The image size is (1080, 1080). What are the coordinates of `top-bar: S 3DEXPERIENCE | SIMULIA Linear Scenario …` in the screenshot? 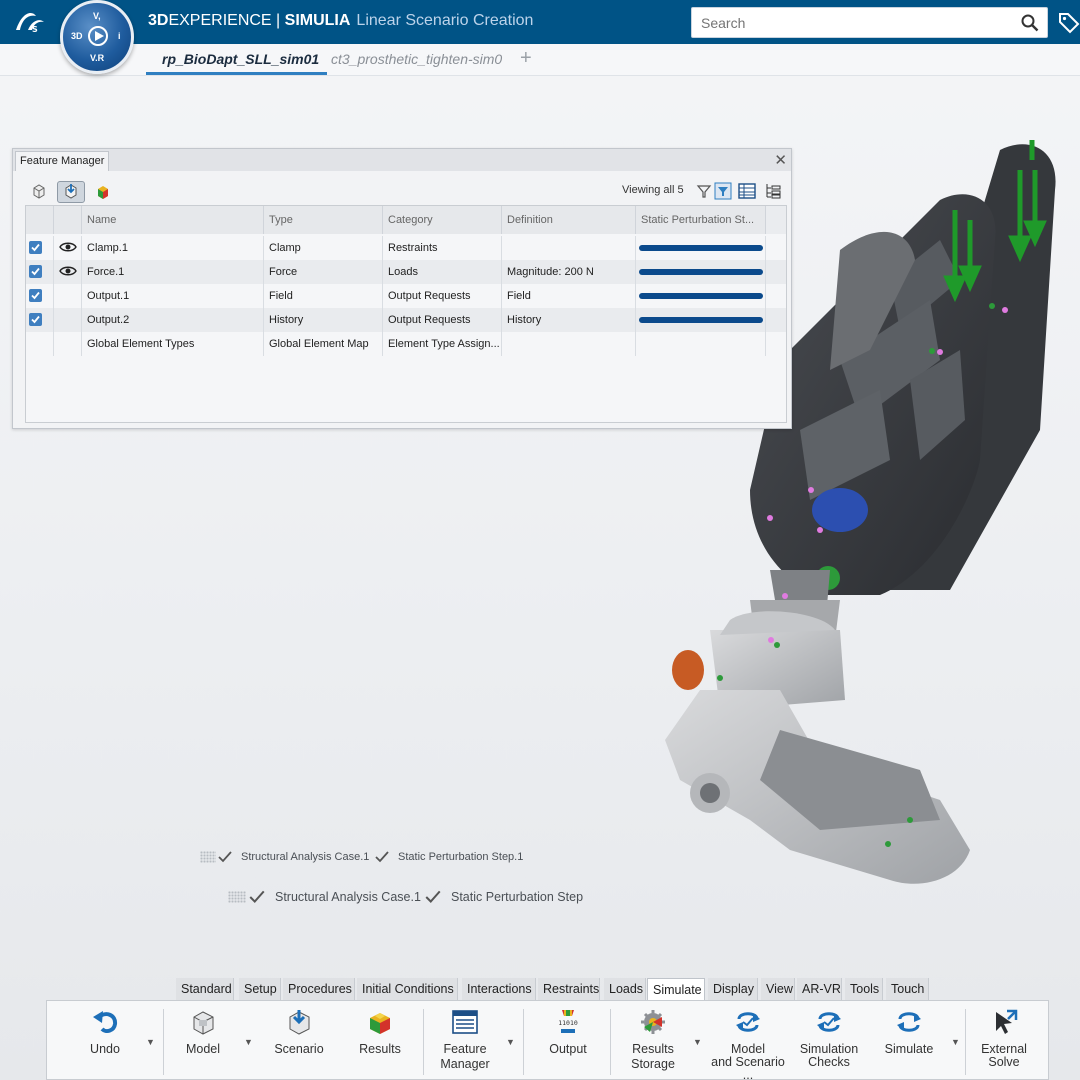 It's located at (540, 22).